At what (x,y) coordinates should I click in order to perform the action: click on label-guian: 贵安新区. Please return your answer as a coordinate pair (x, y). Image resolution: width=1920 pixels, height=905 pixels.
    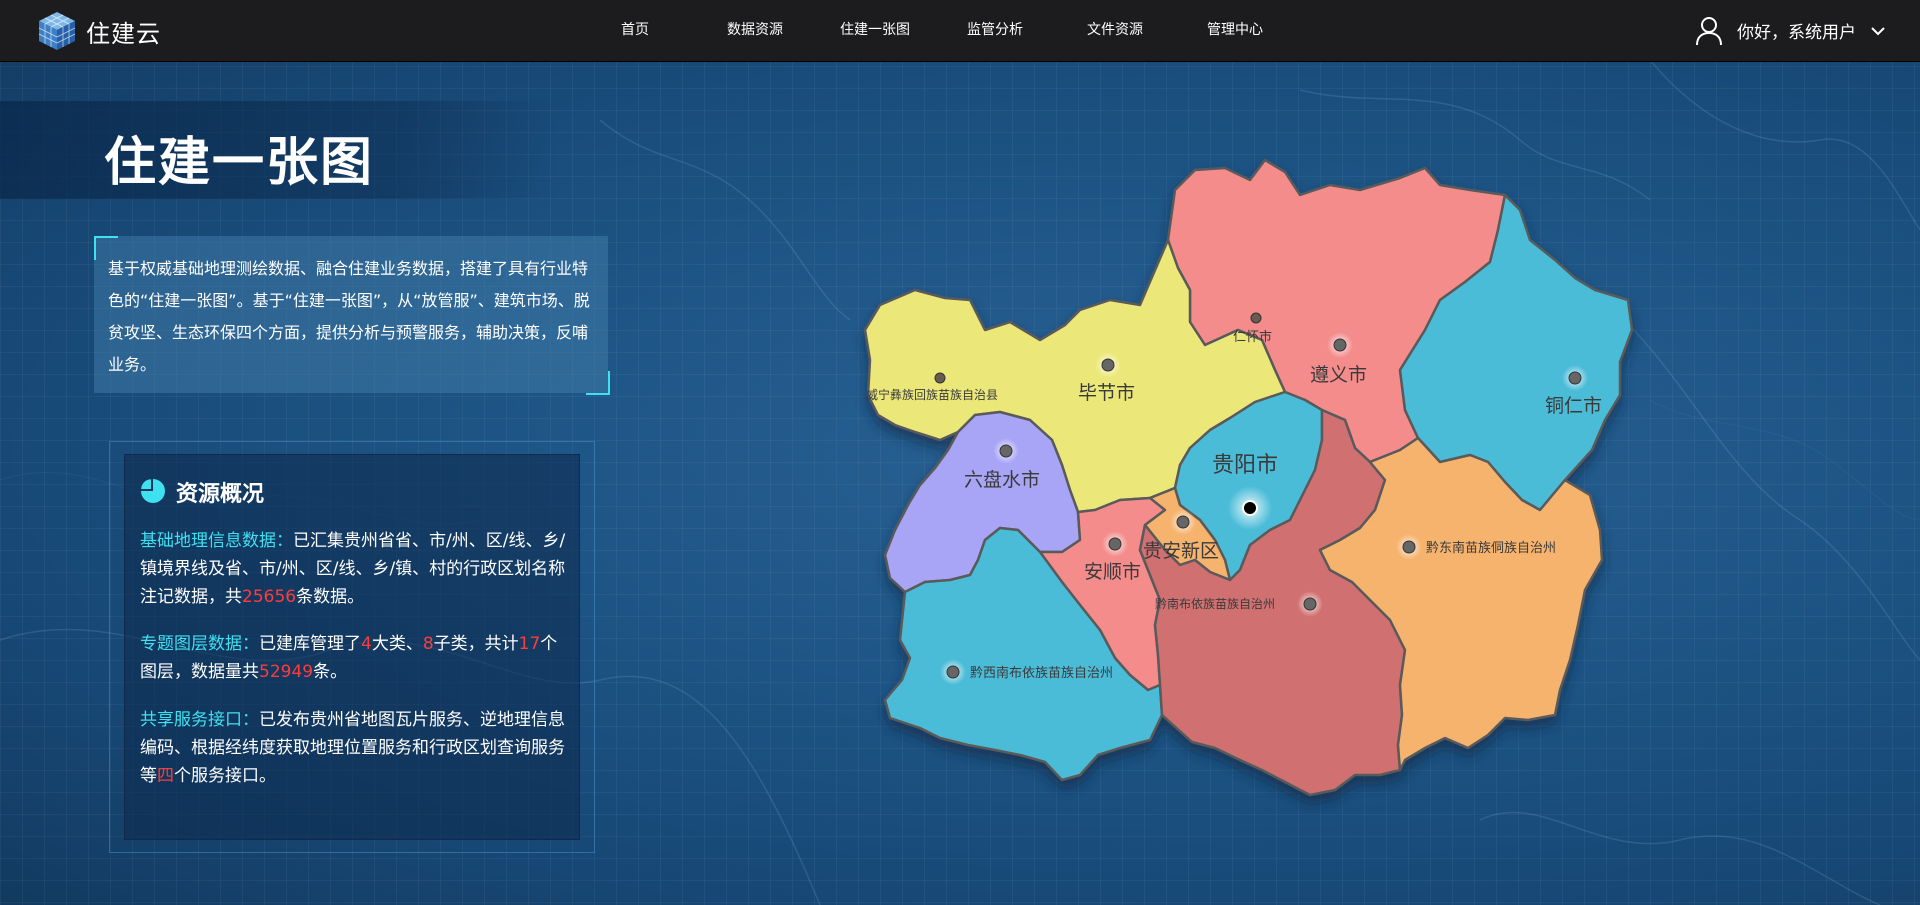
    Looking at the image, I should click on (1181, 551).